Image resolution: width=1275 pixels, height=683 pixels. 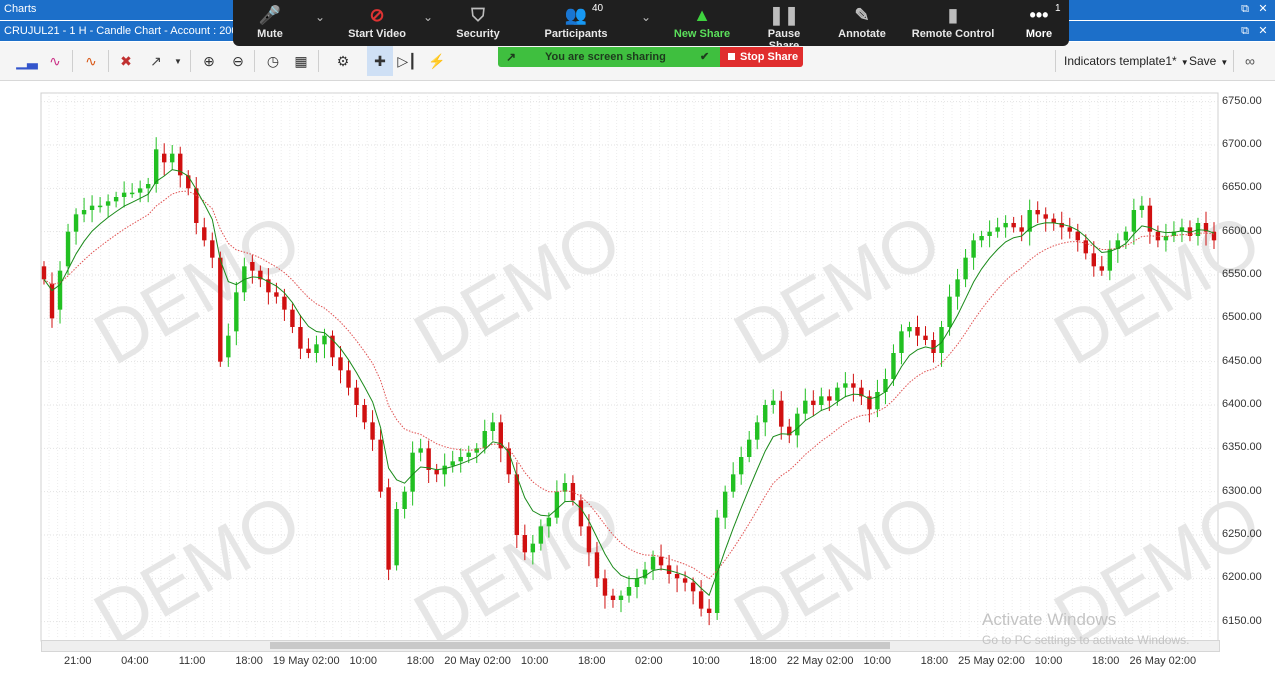 I want to click on x-tick-label: 18:00, so click(x=934, y=661).